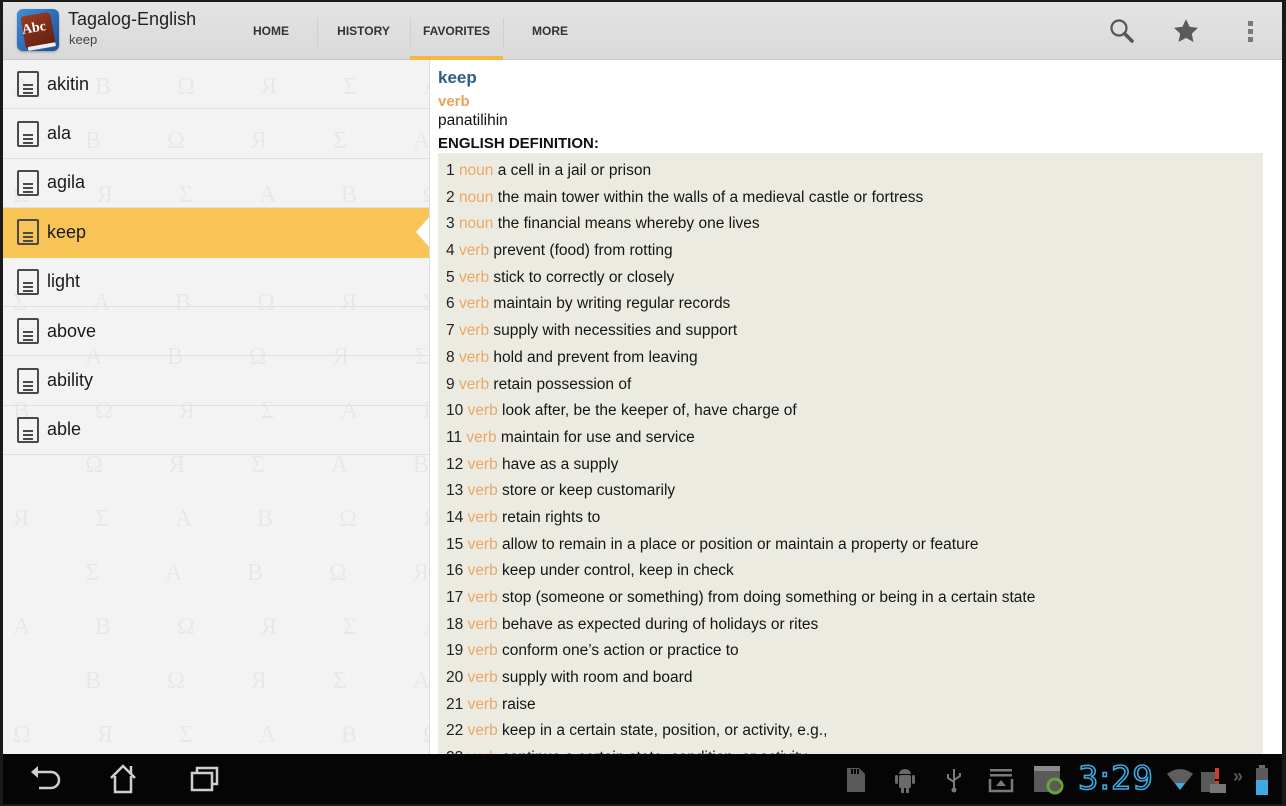 The height and width of the screenshot is (806, 1286). What do you see at coordinates (1238, 776) in the screenshot?
I see `more-status-icon: »` at bounding box center [1238, 776].